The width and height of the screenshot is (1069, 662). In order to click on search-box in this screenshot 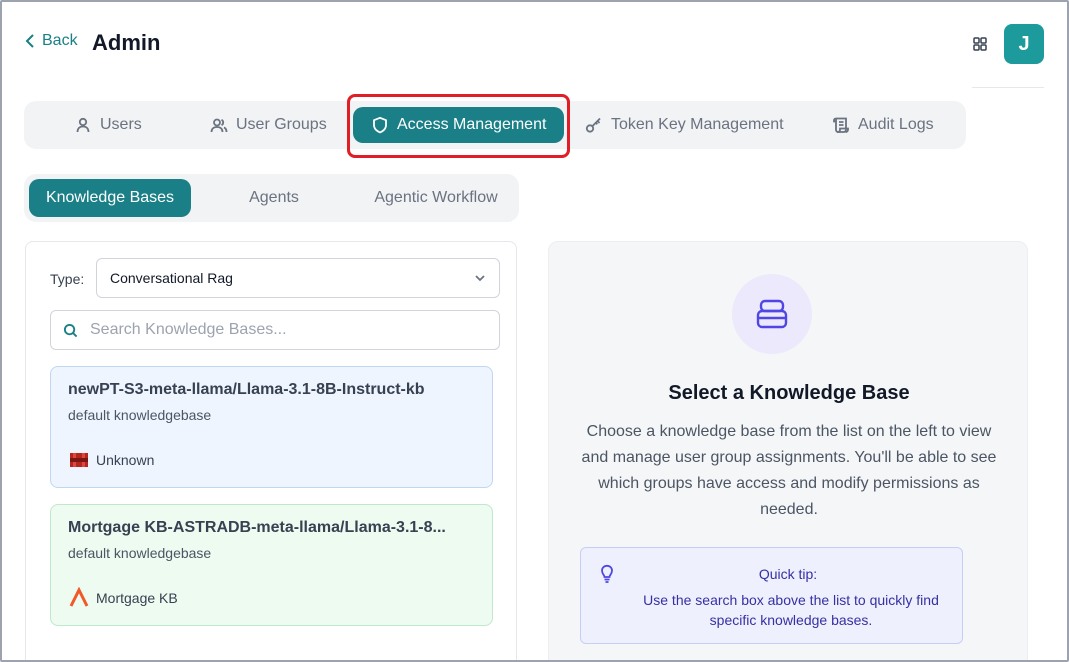, I will do `click(275, 330)`.